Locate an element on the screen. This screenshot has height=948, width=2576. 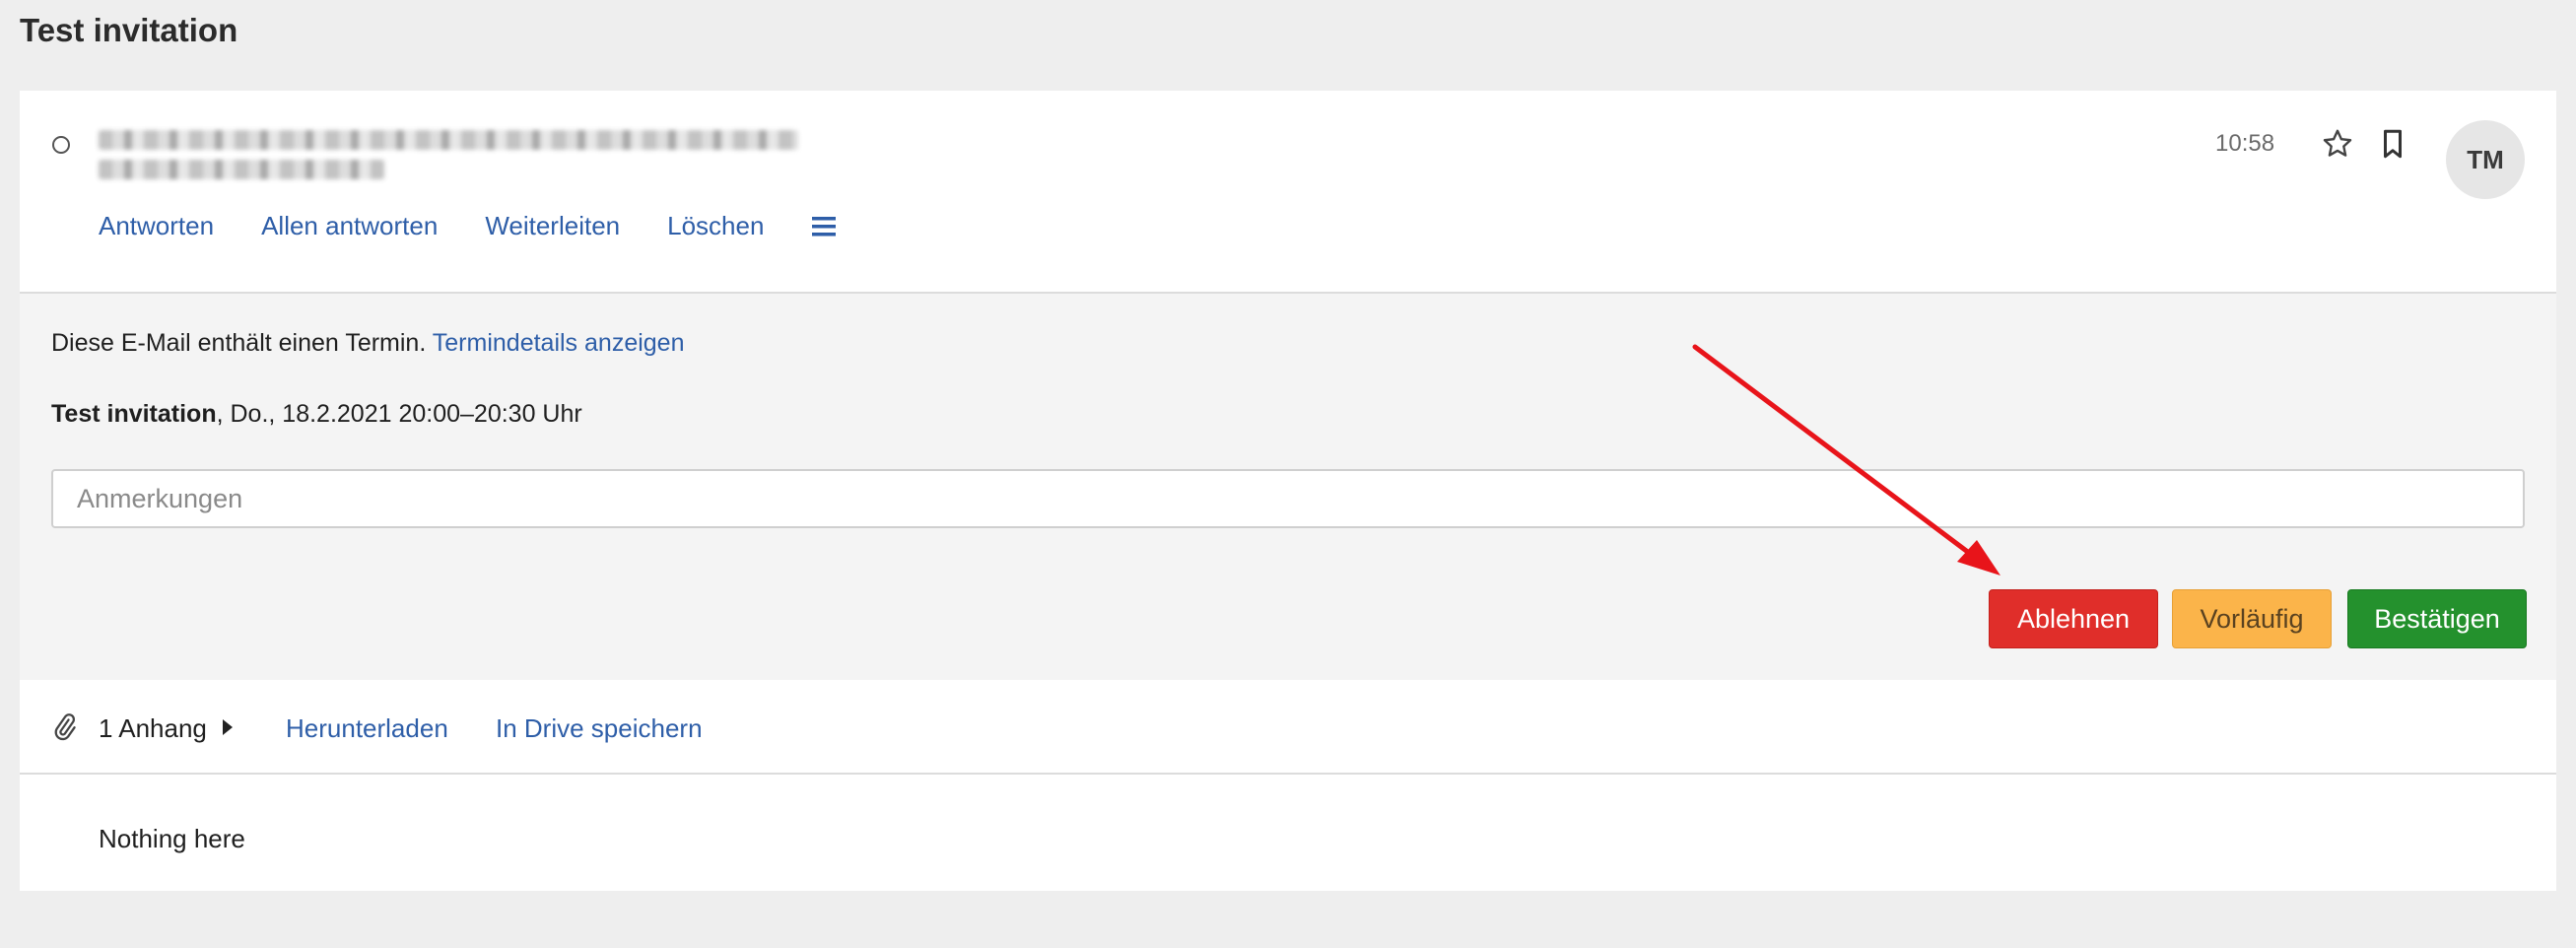
star-icon is located at coordinates (2337, 144).